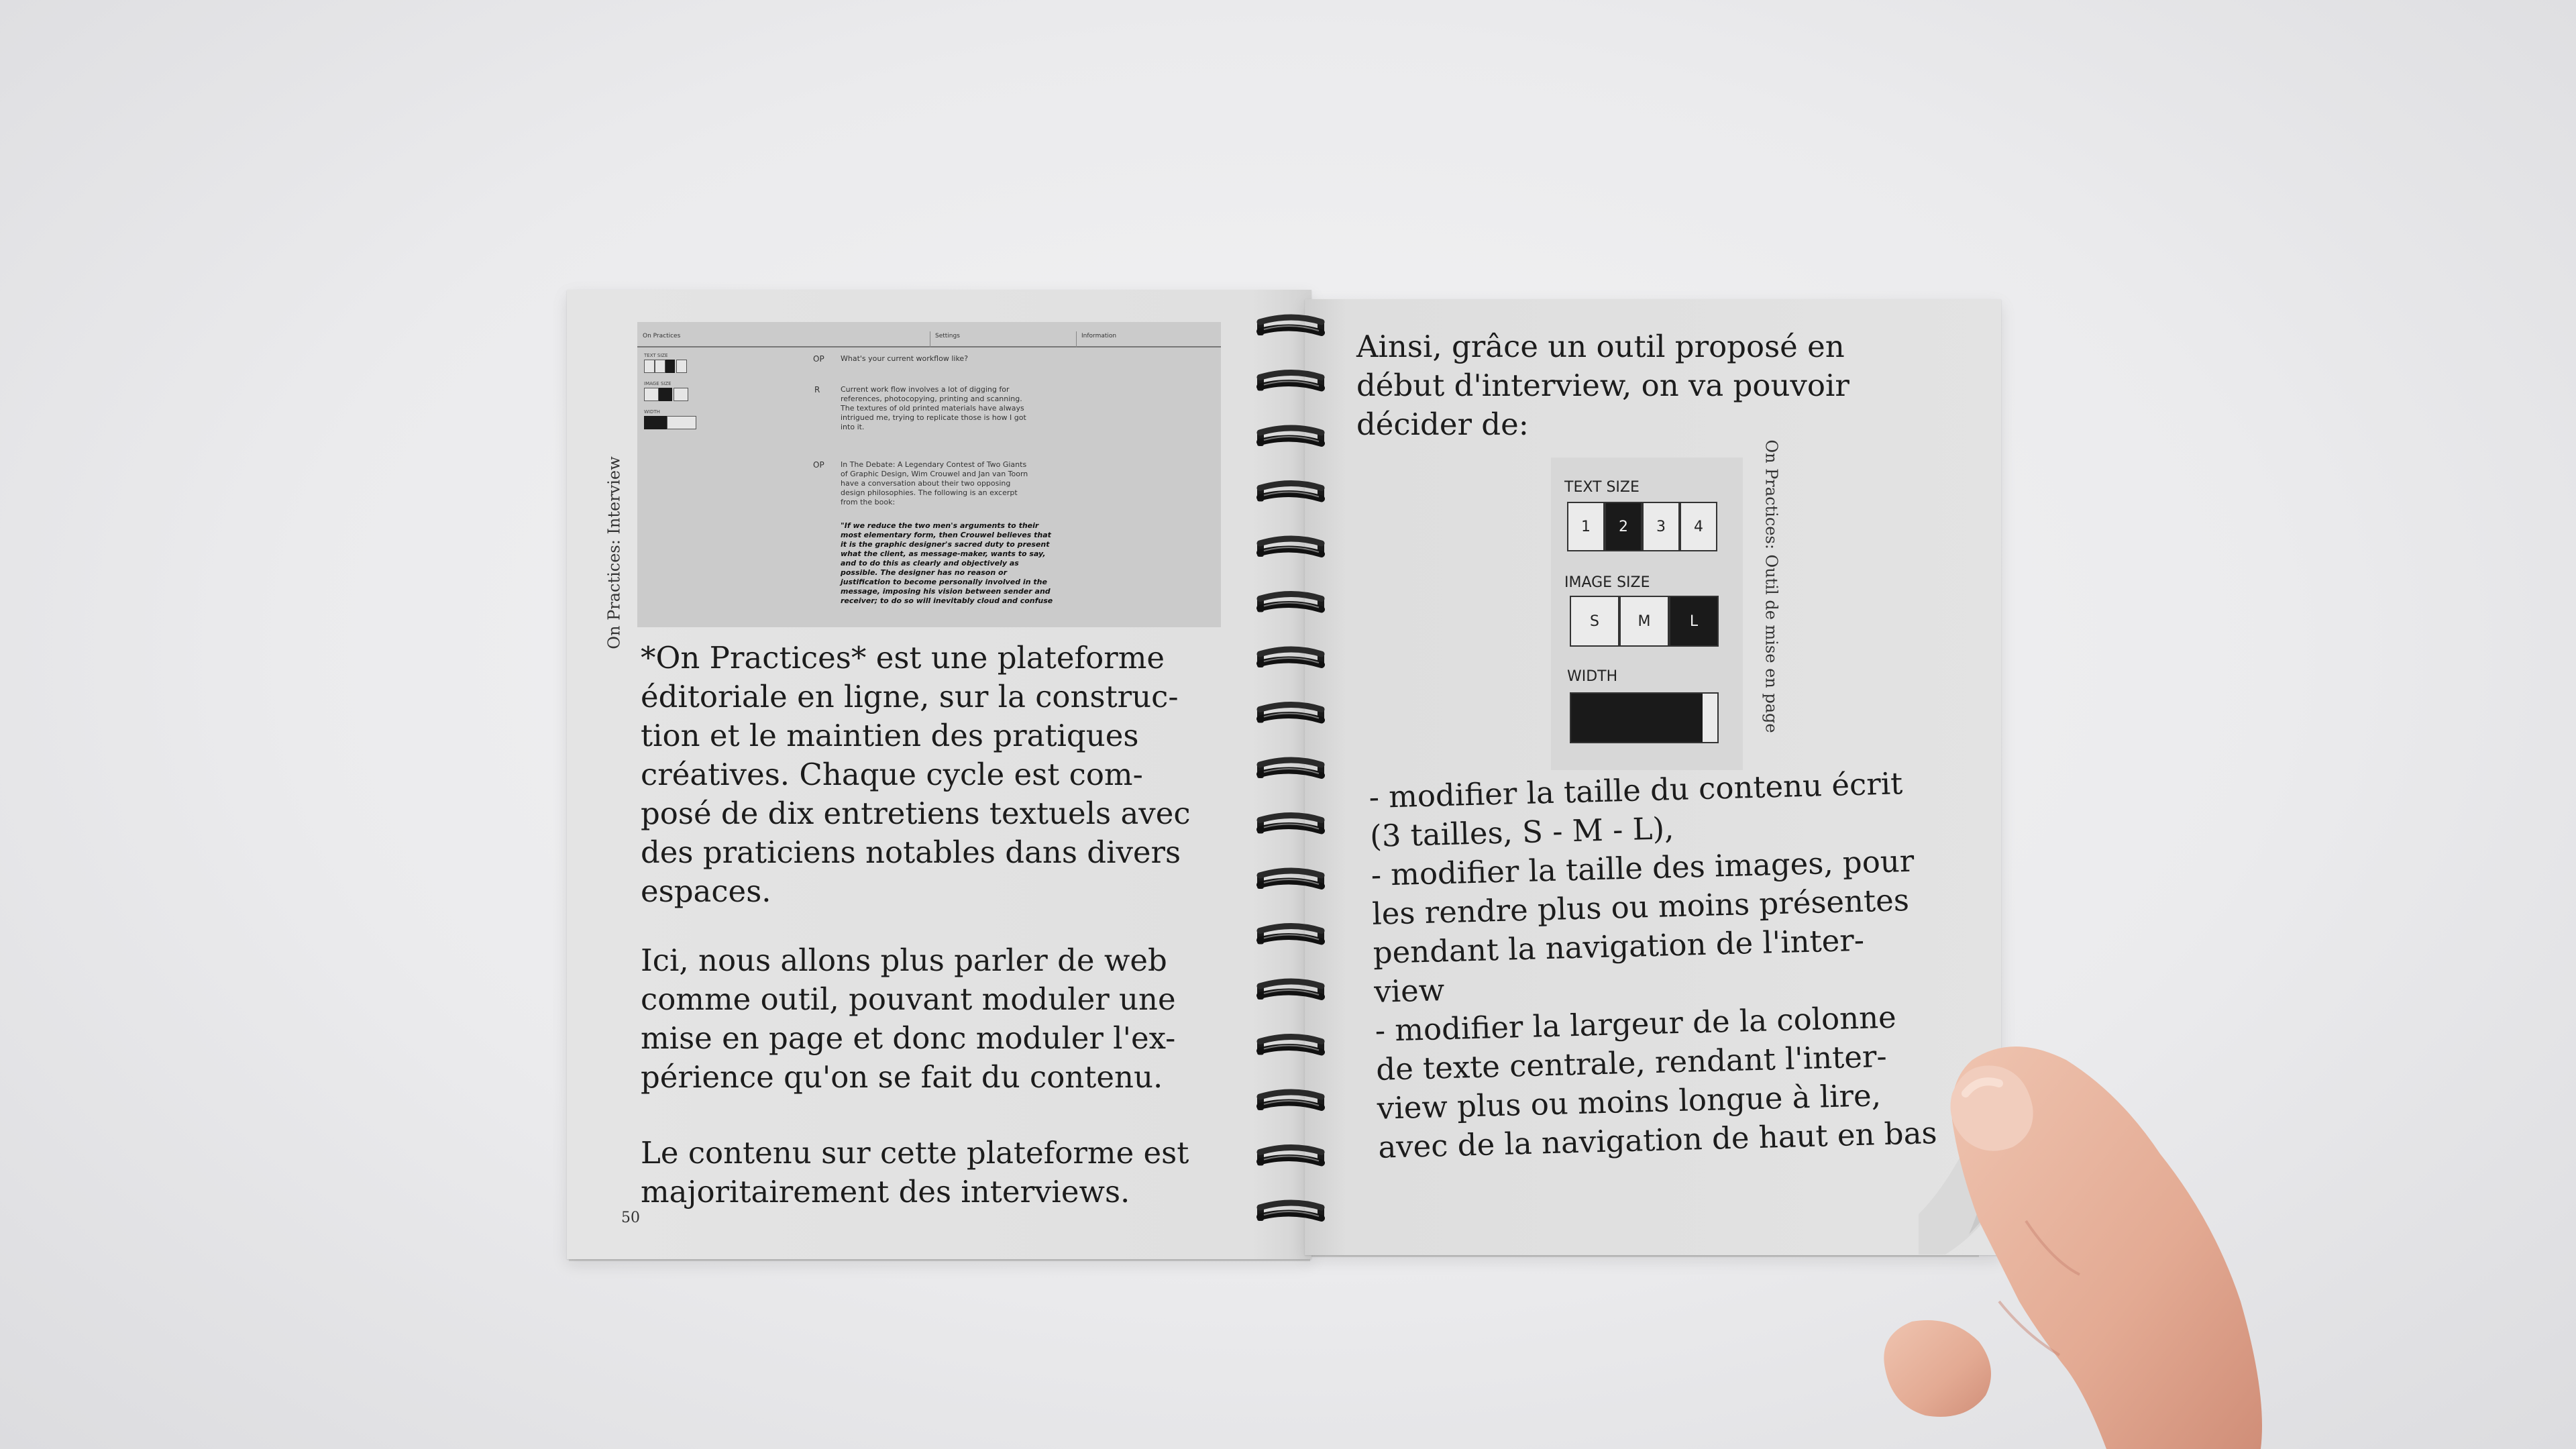 The width and height of the screenshot is (2576, 1449). I want to click on settings-widget: TEXT SIZE 1 2 3 4 IMAGE SIZE S M L WIDTH, so click(1647, 614).